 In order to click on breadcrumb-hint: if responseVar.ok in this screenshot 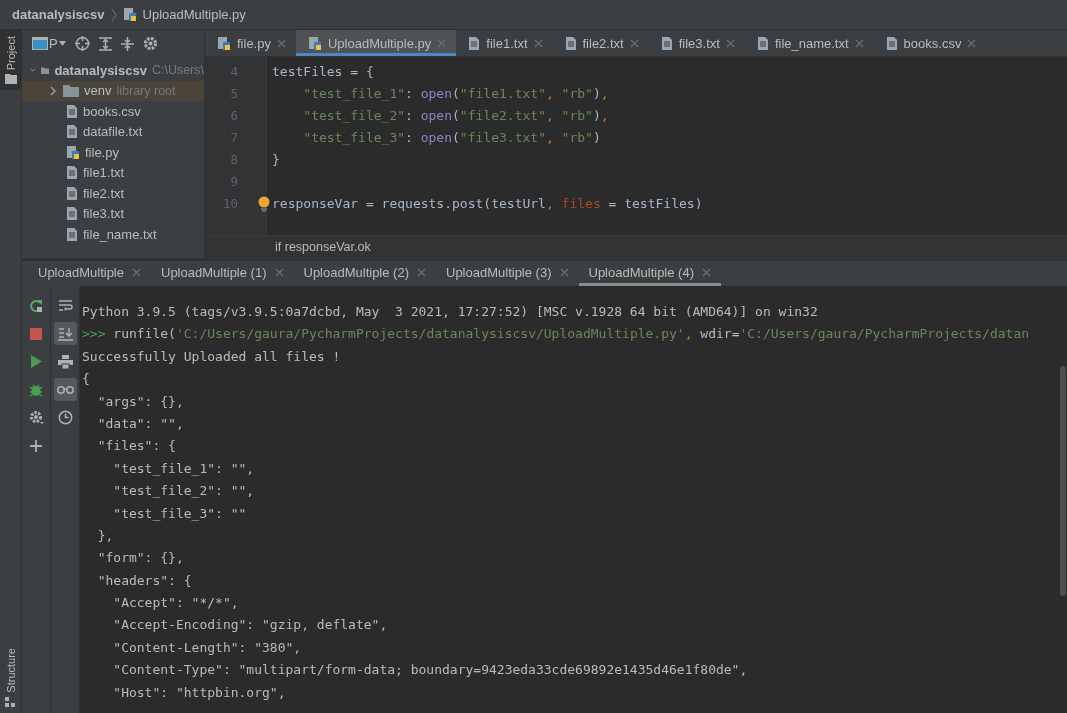, I will do `click(323, 247)`.